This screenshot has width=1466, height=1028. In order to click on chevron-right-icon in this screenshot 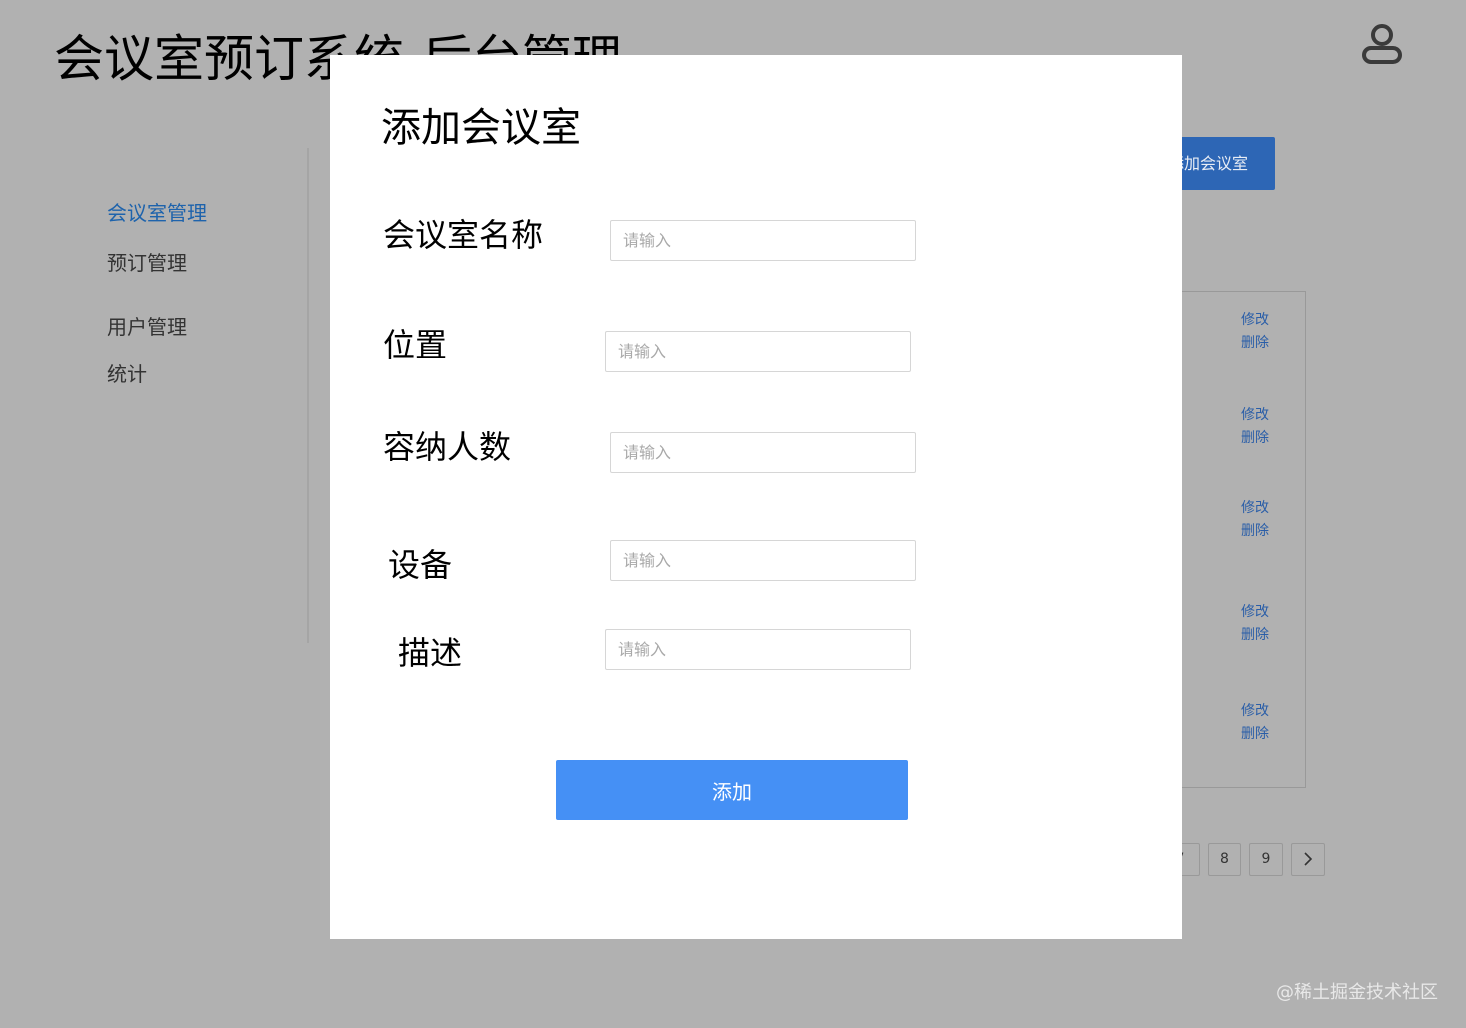, I will do `click(1308, 859)`.